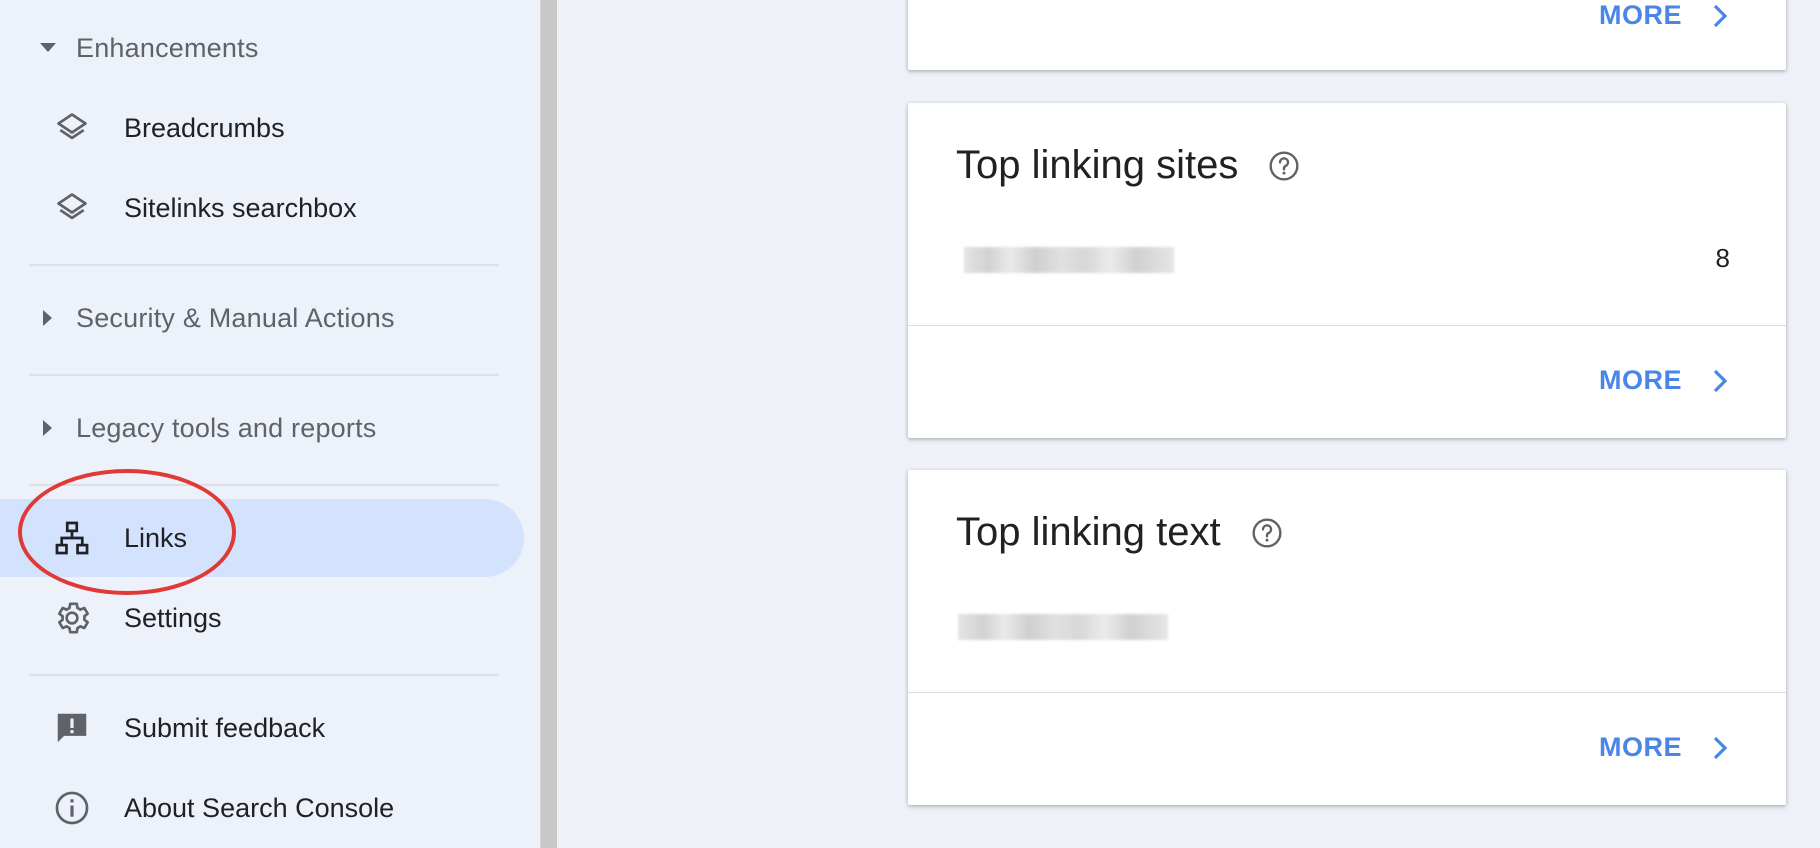 The image size is (1820, 848). Describe the element at coordinates (72, 728) in the screenshot. I see `feedback-icon` at that location.